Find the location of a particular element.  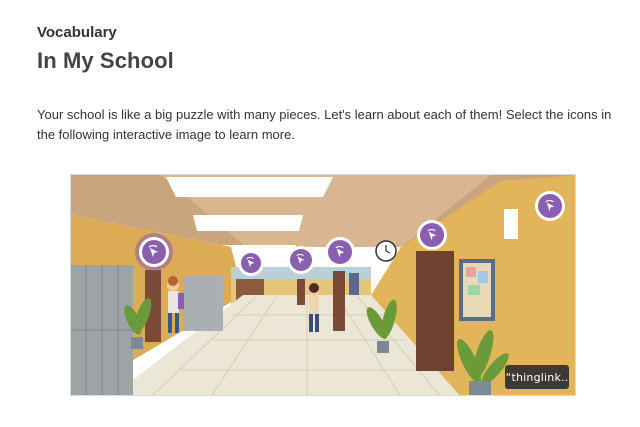

vocabulary-label: Vocabulary is located at coordinates (77, 32).